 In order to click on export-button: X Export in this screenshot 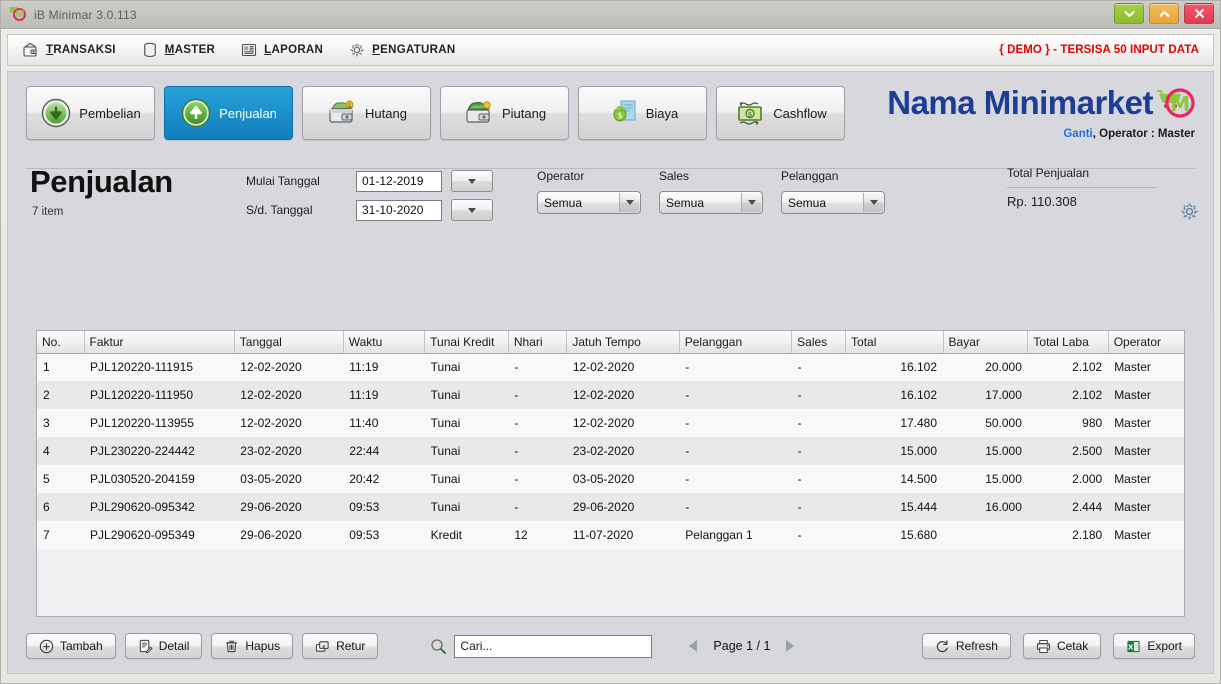, I will do `click(1154, 646)`.